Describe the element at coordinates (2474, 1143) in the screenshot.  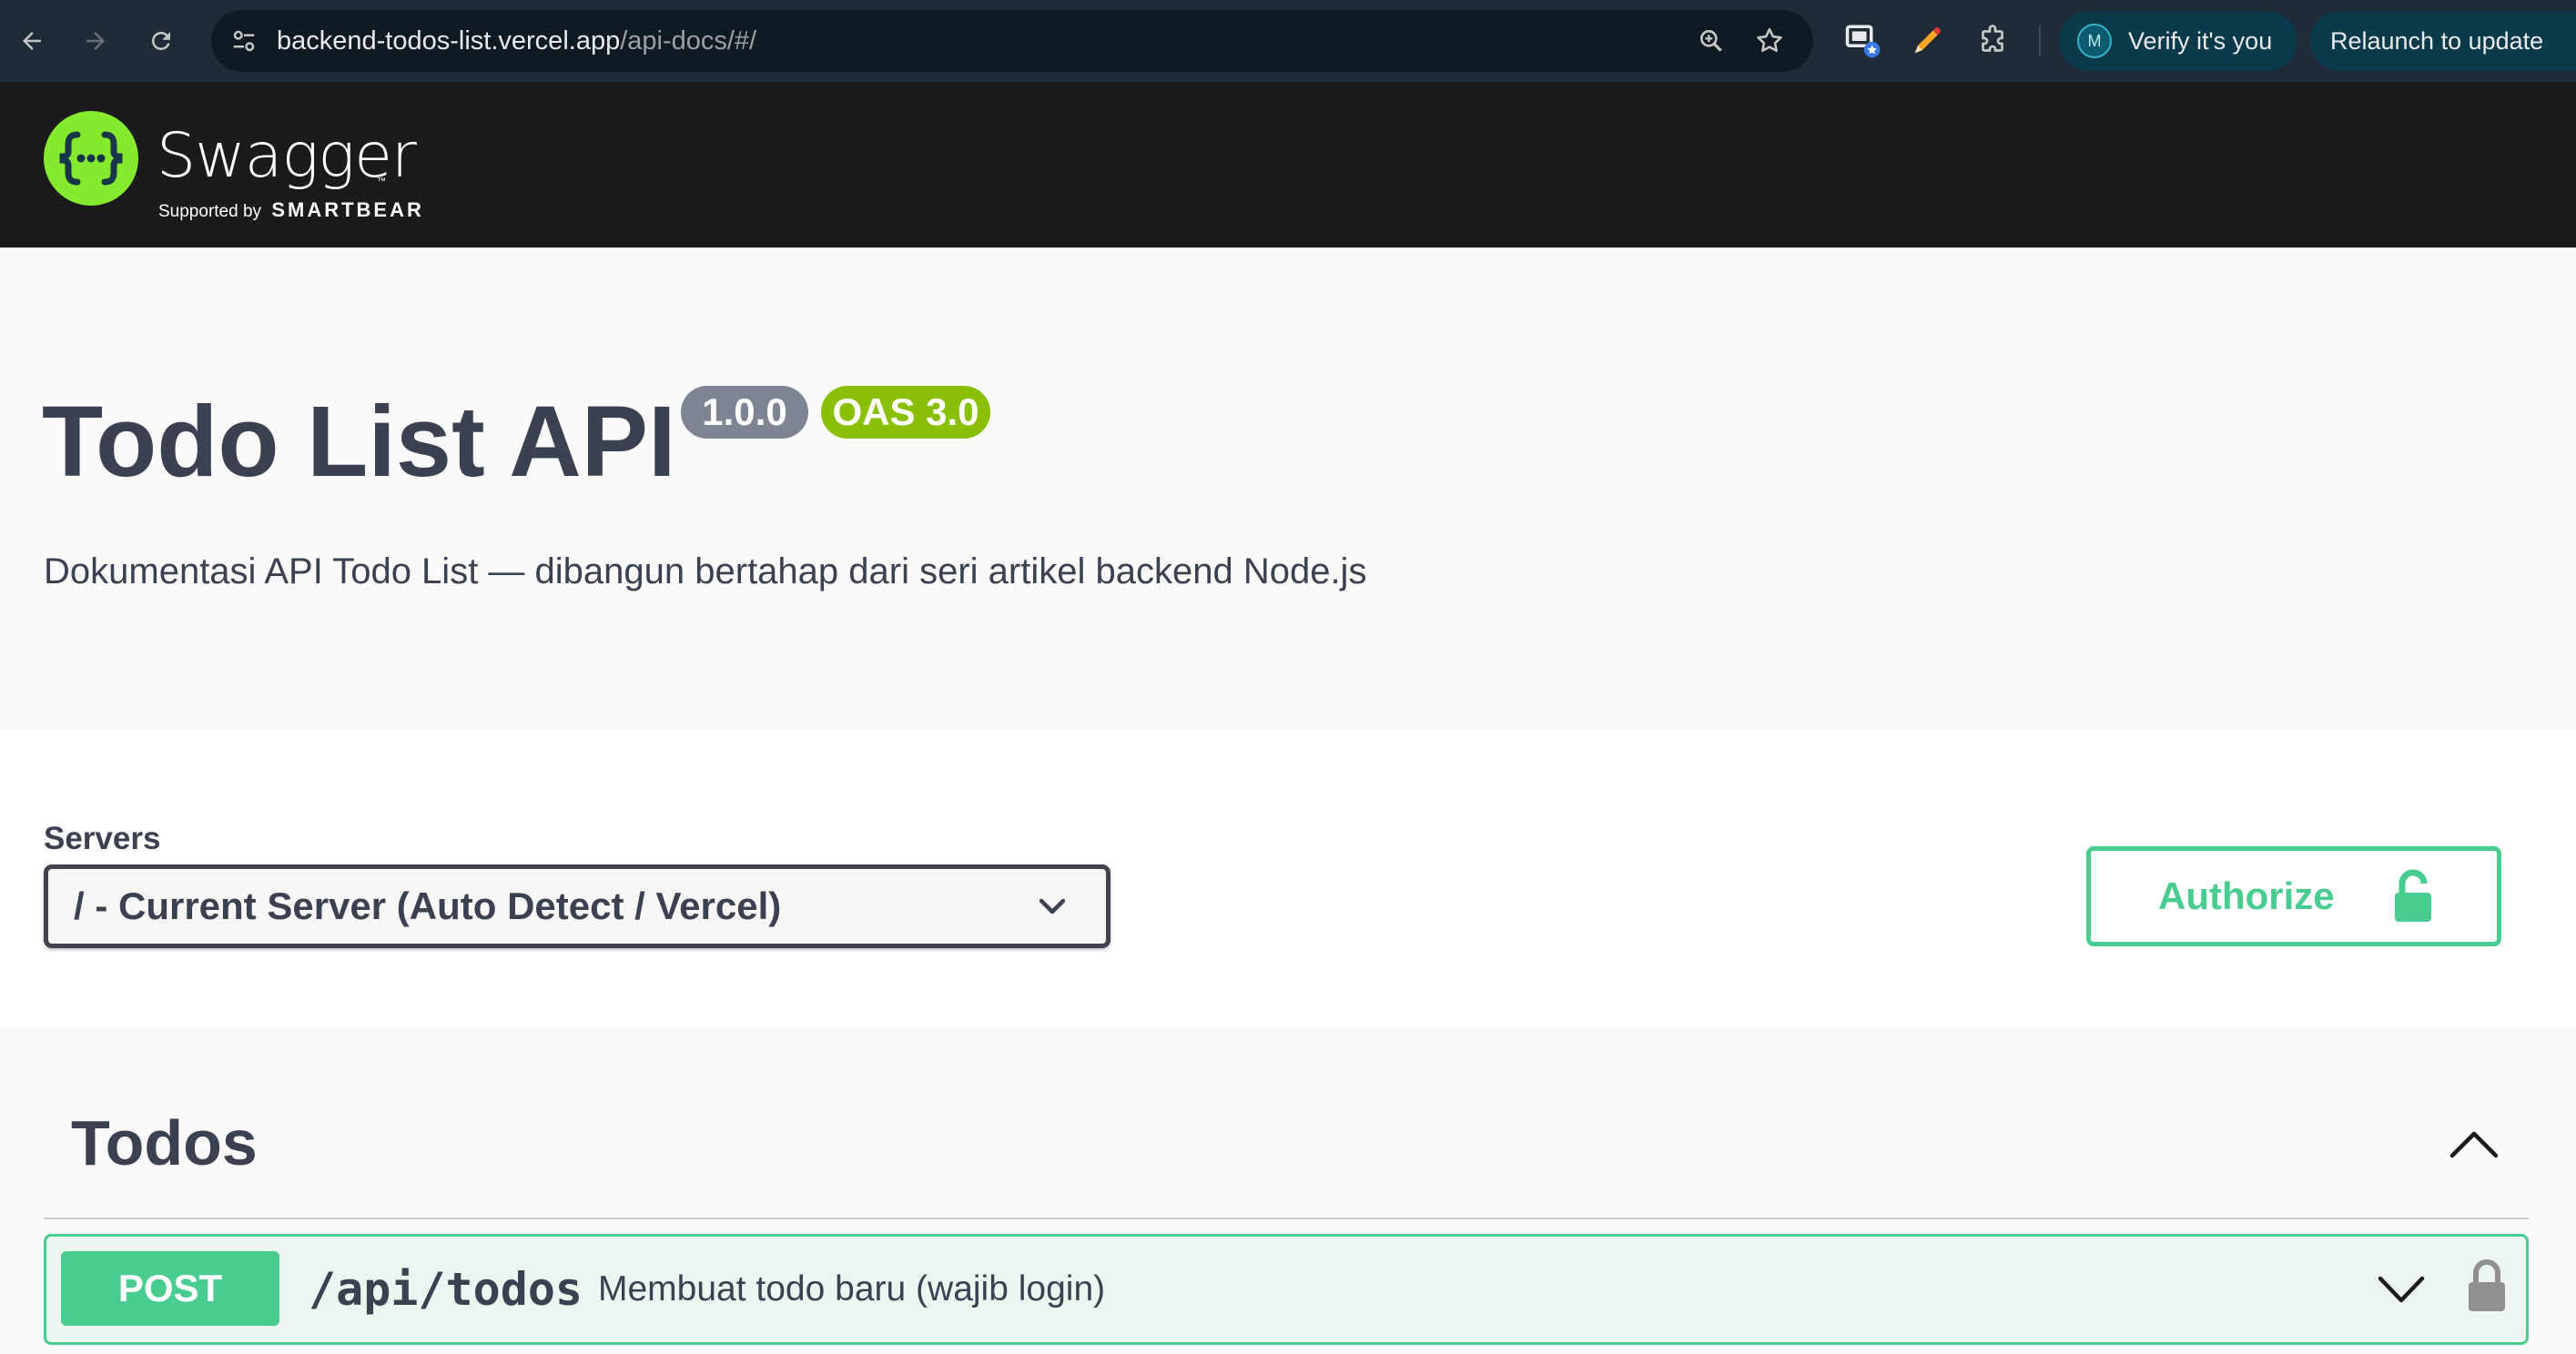
I see `chevron-up-icon` at that location.